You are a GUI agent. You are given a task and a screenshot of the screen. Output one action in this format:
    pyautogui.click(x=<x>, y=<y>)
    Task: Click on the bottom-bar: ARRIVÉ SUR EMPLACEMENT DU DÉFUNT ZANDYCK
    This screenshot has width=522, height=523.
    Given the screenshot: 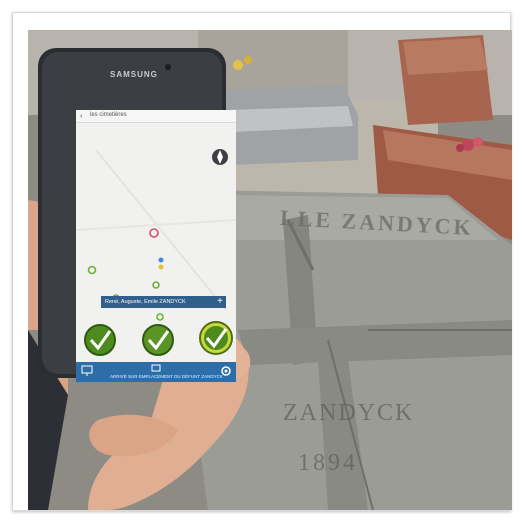 What is the action you would take?
    pyautogui.click(x=156, y=372)
    